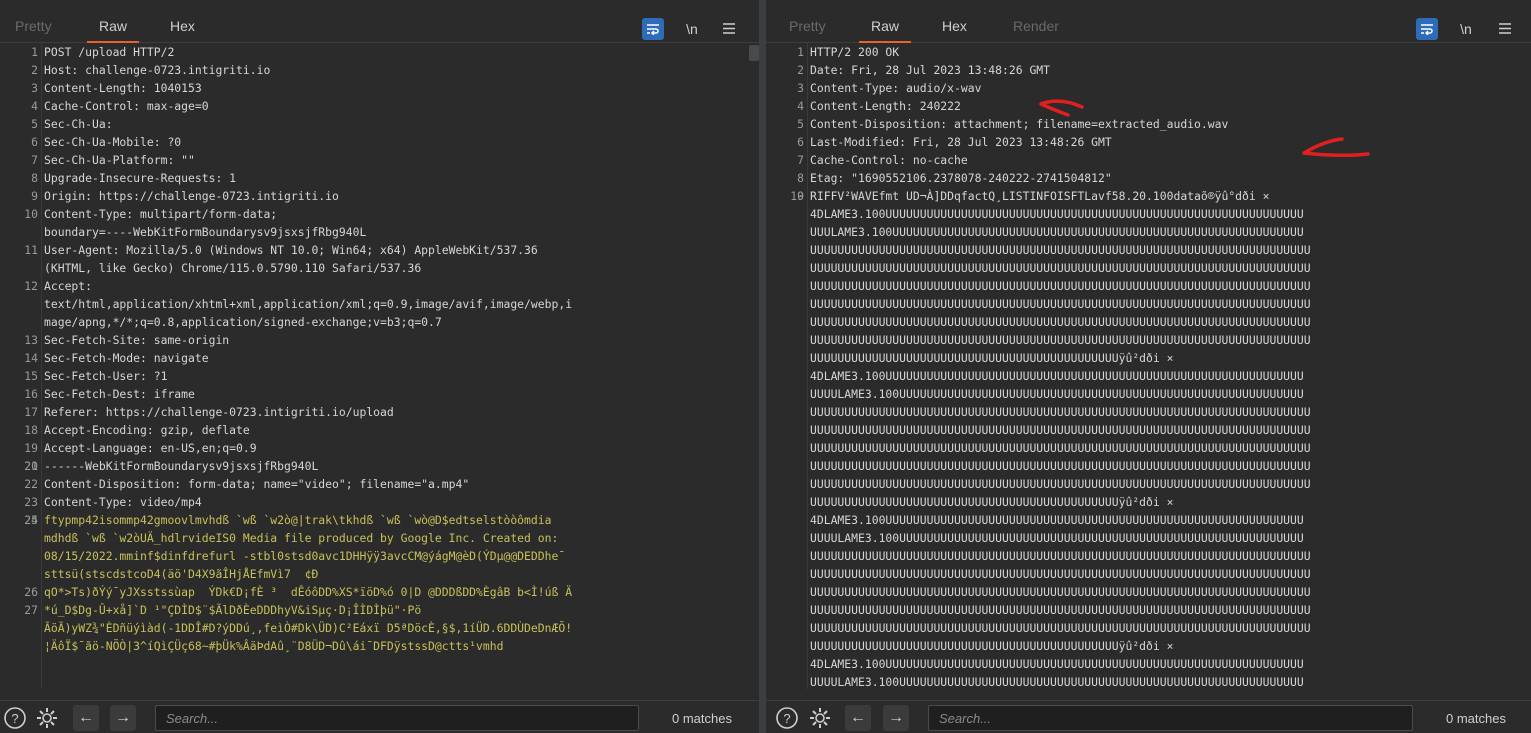  Describe the element at coordinates (800, 124) in the screenshot. I see `line-number: 5` at that location.